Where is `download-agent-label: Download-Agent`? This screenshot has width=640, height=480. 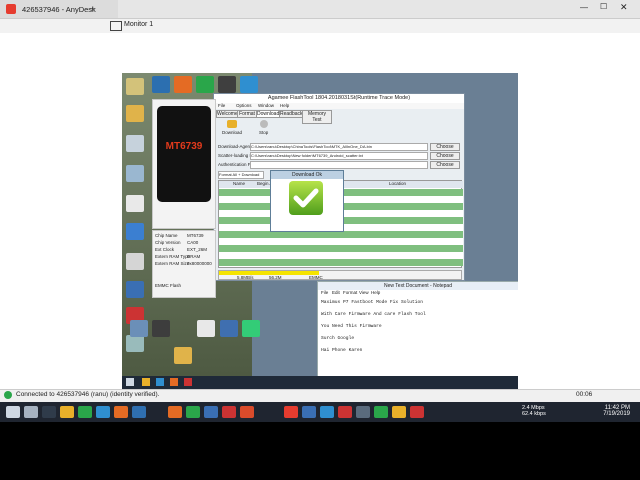
download-agent-label: Download-Agent is located at coordinates (235, 146).